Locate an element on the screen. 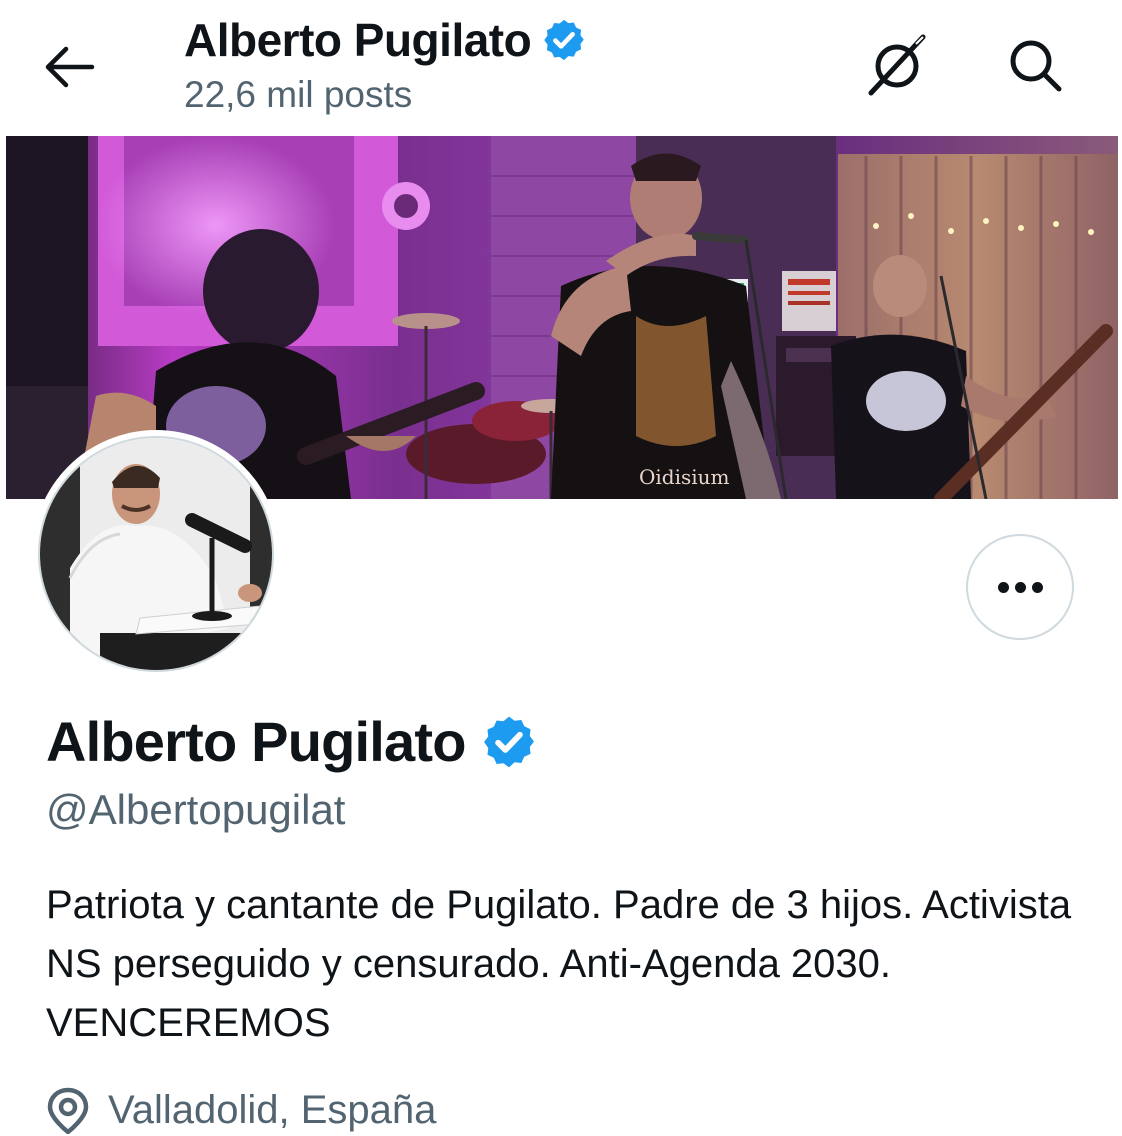  avatar-image is located at coordinates (156, 554).